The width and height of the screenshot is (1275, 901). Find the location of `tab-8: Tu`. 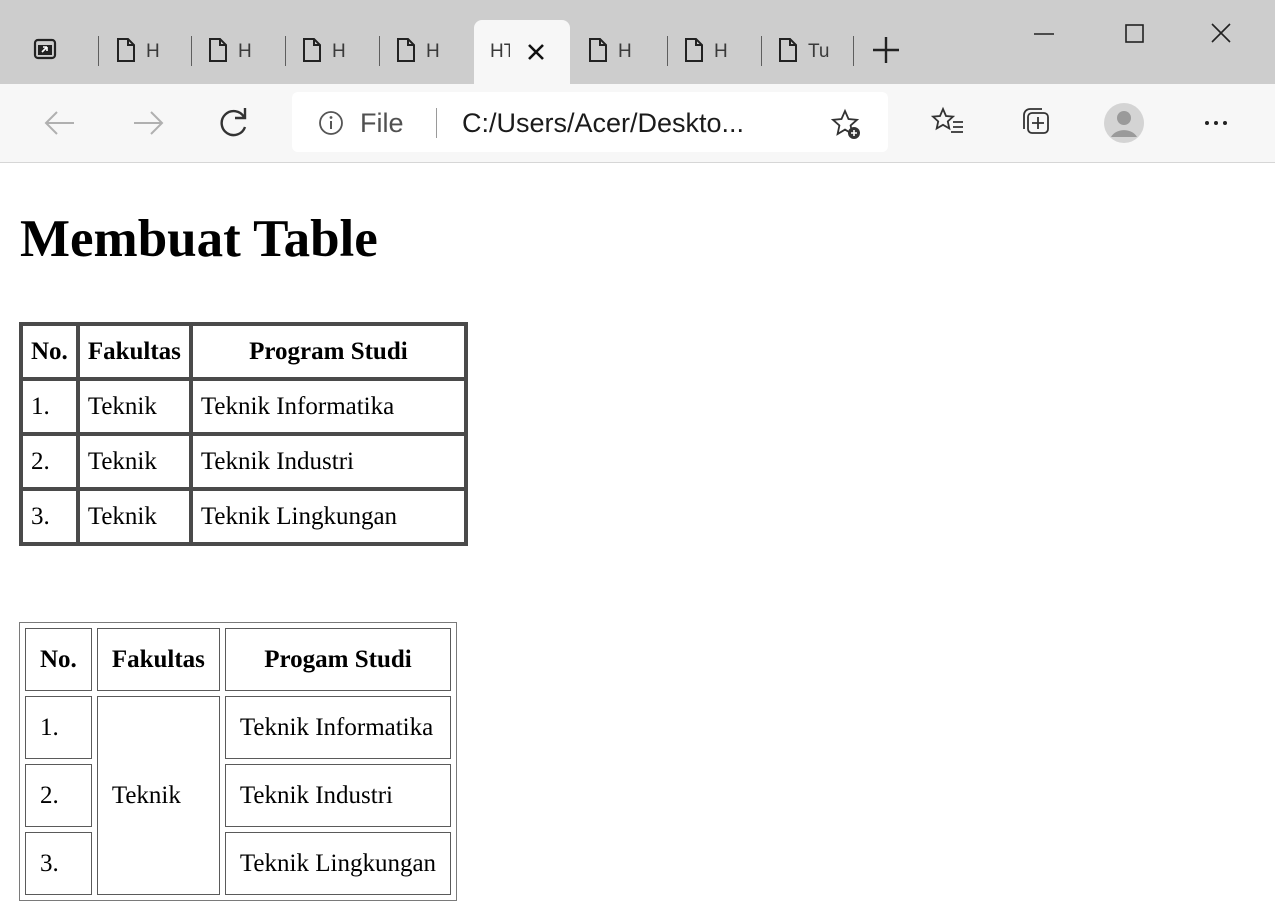

tab-8: Tu is located at coordinates (808, 52).